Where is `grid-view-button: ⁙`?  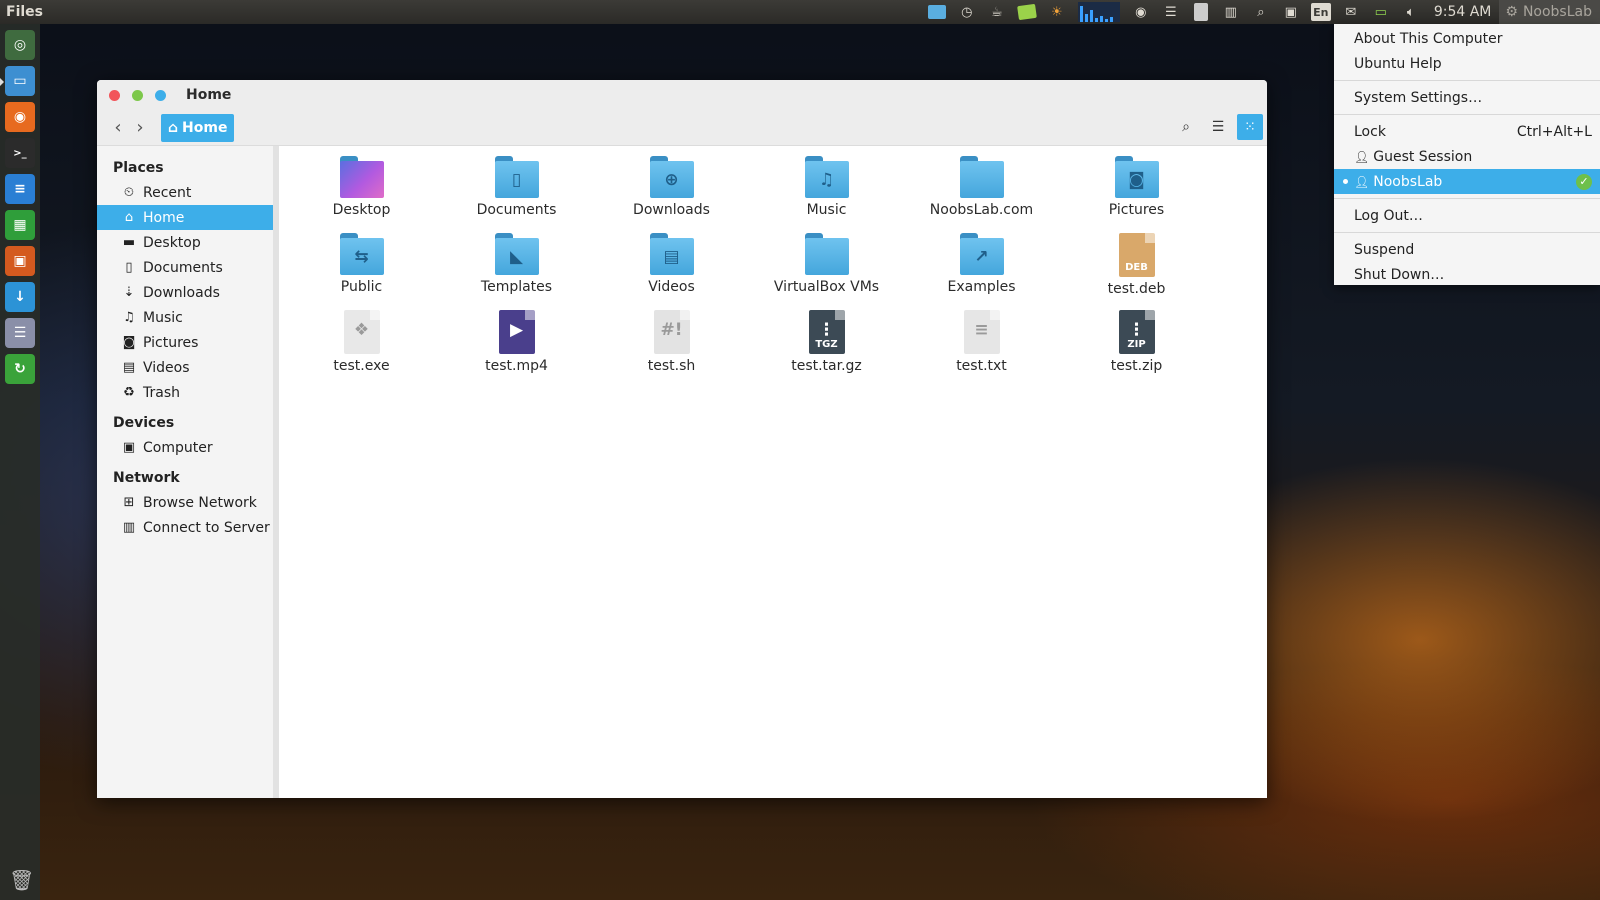 grid-view-button: ⁙ is located at coordinates (1250, 127).